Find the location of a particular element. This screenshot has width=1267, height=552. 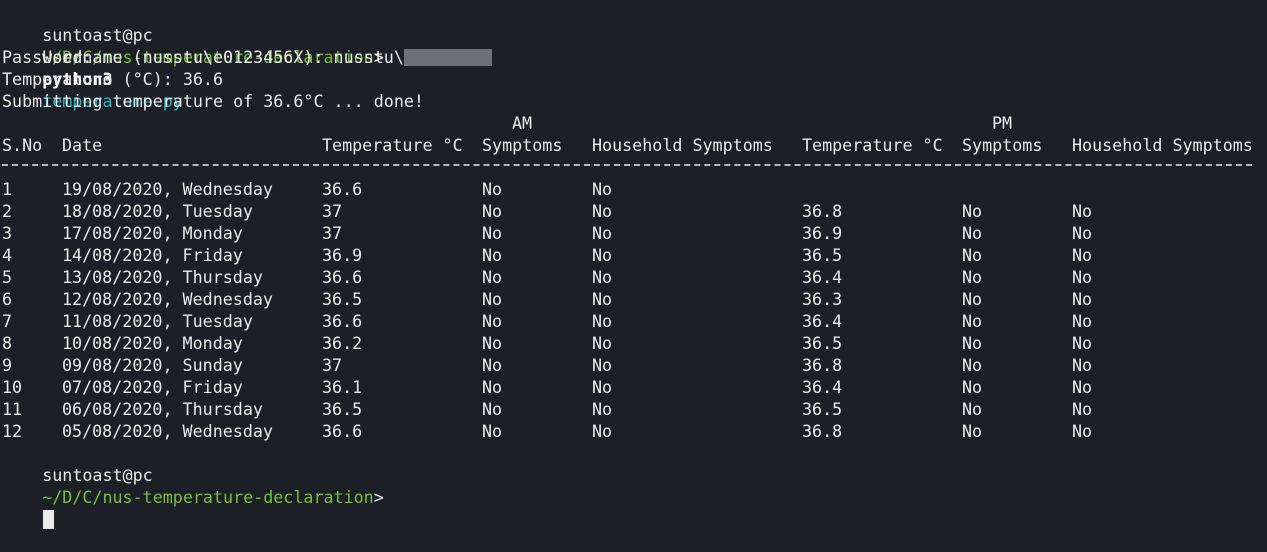

cell-am-temperature: 36.5 is located at coordinates (342, 299).